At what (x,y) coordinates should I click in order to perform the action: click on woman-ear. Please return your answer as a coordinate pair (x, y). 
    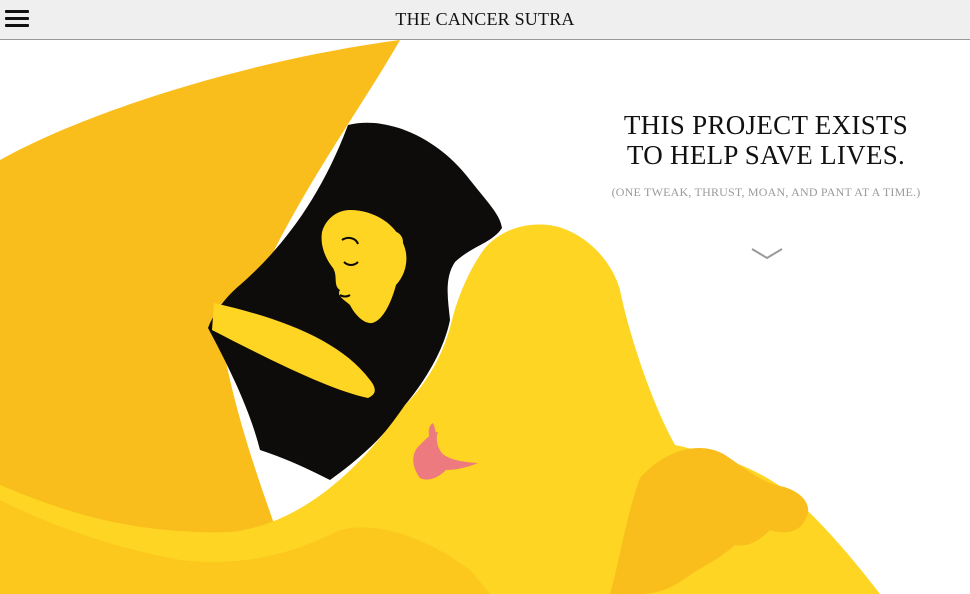
    Looking at the image, I should click on (392, 242).